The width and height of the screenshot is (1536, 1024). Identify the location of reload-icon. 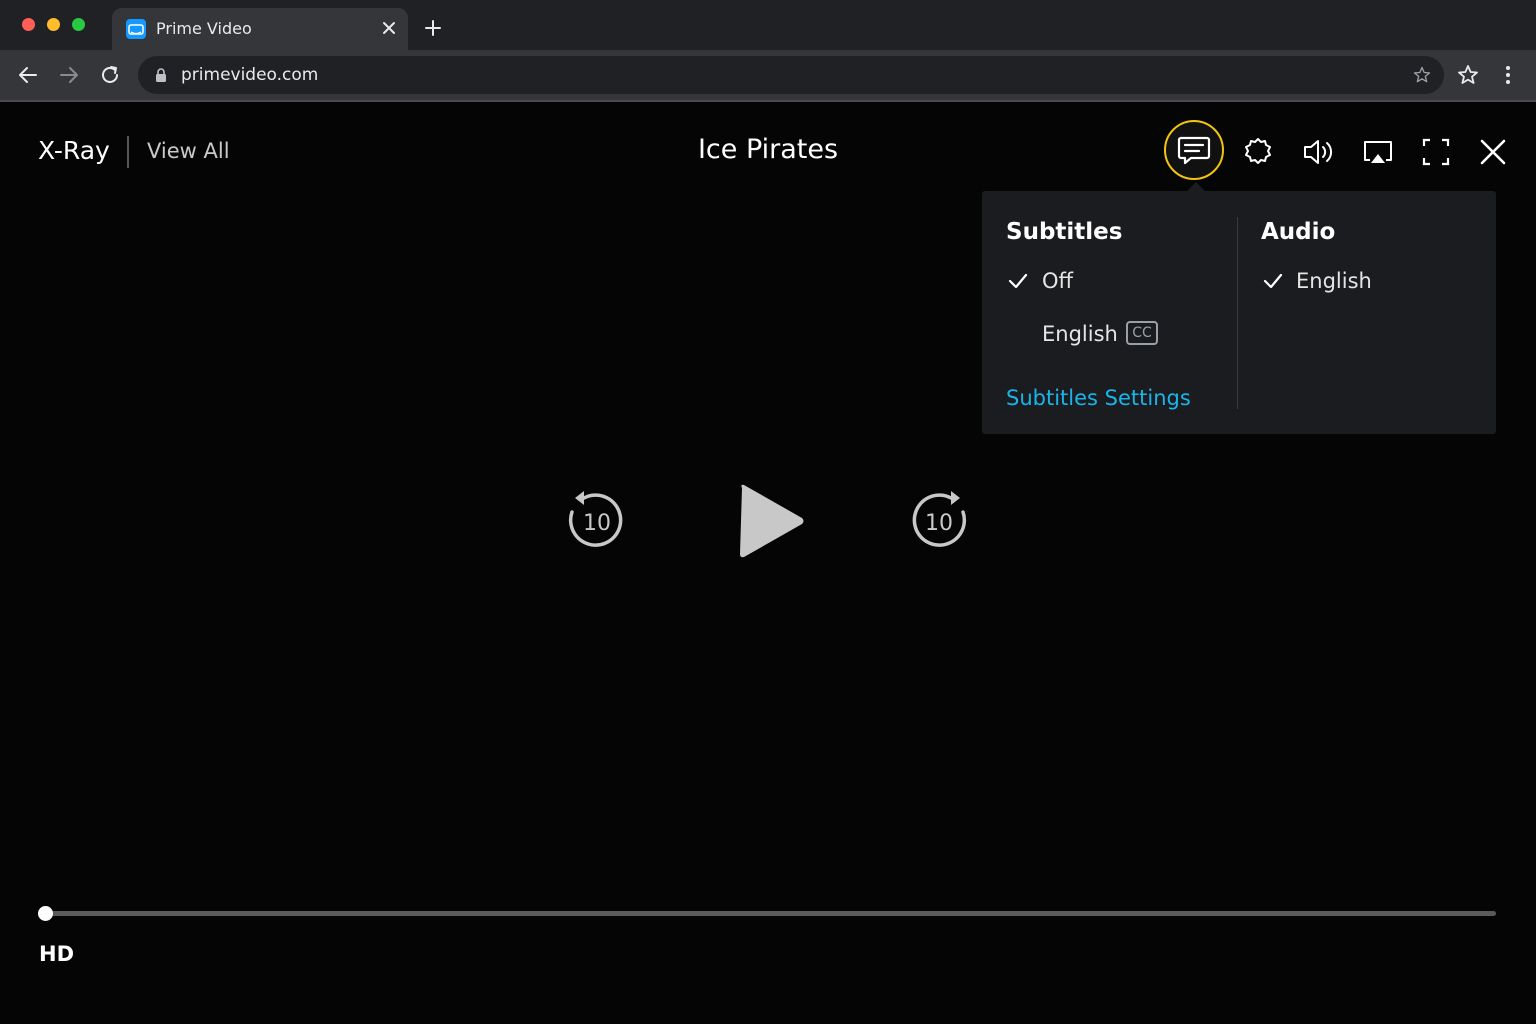
(110, 75).